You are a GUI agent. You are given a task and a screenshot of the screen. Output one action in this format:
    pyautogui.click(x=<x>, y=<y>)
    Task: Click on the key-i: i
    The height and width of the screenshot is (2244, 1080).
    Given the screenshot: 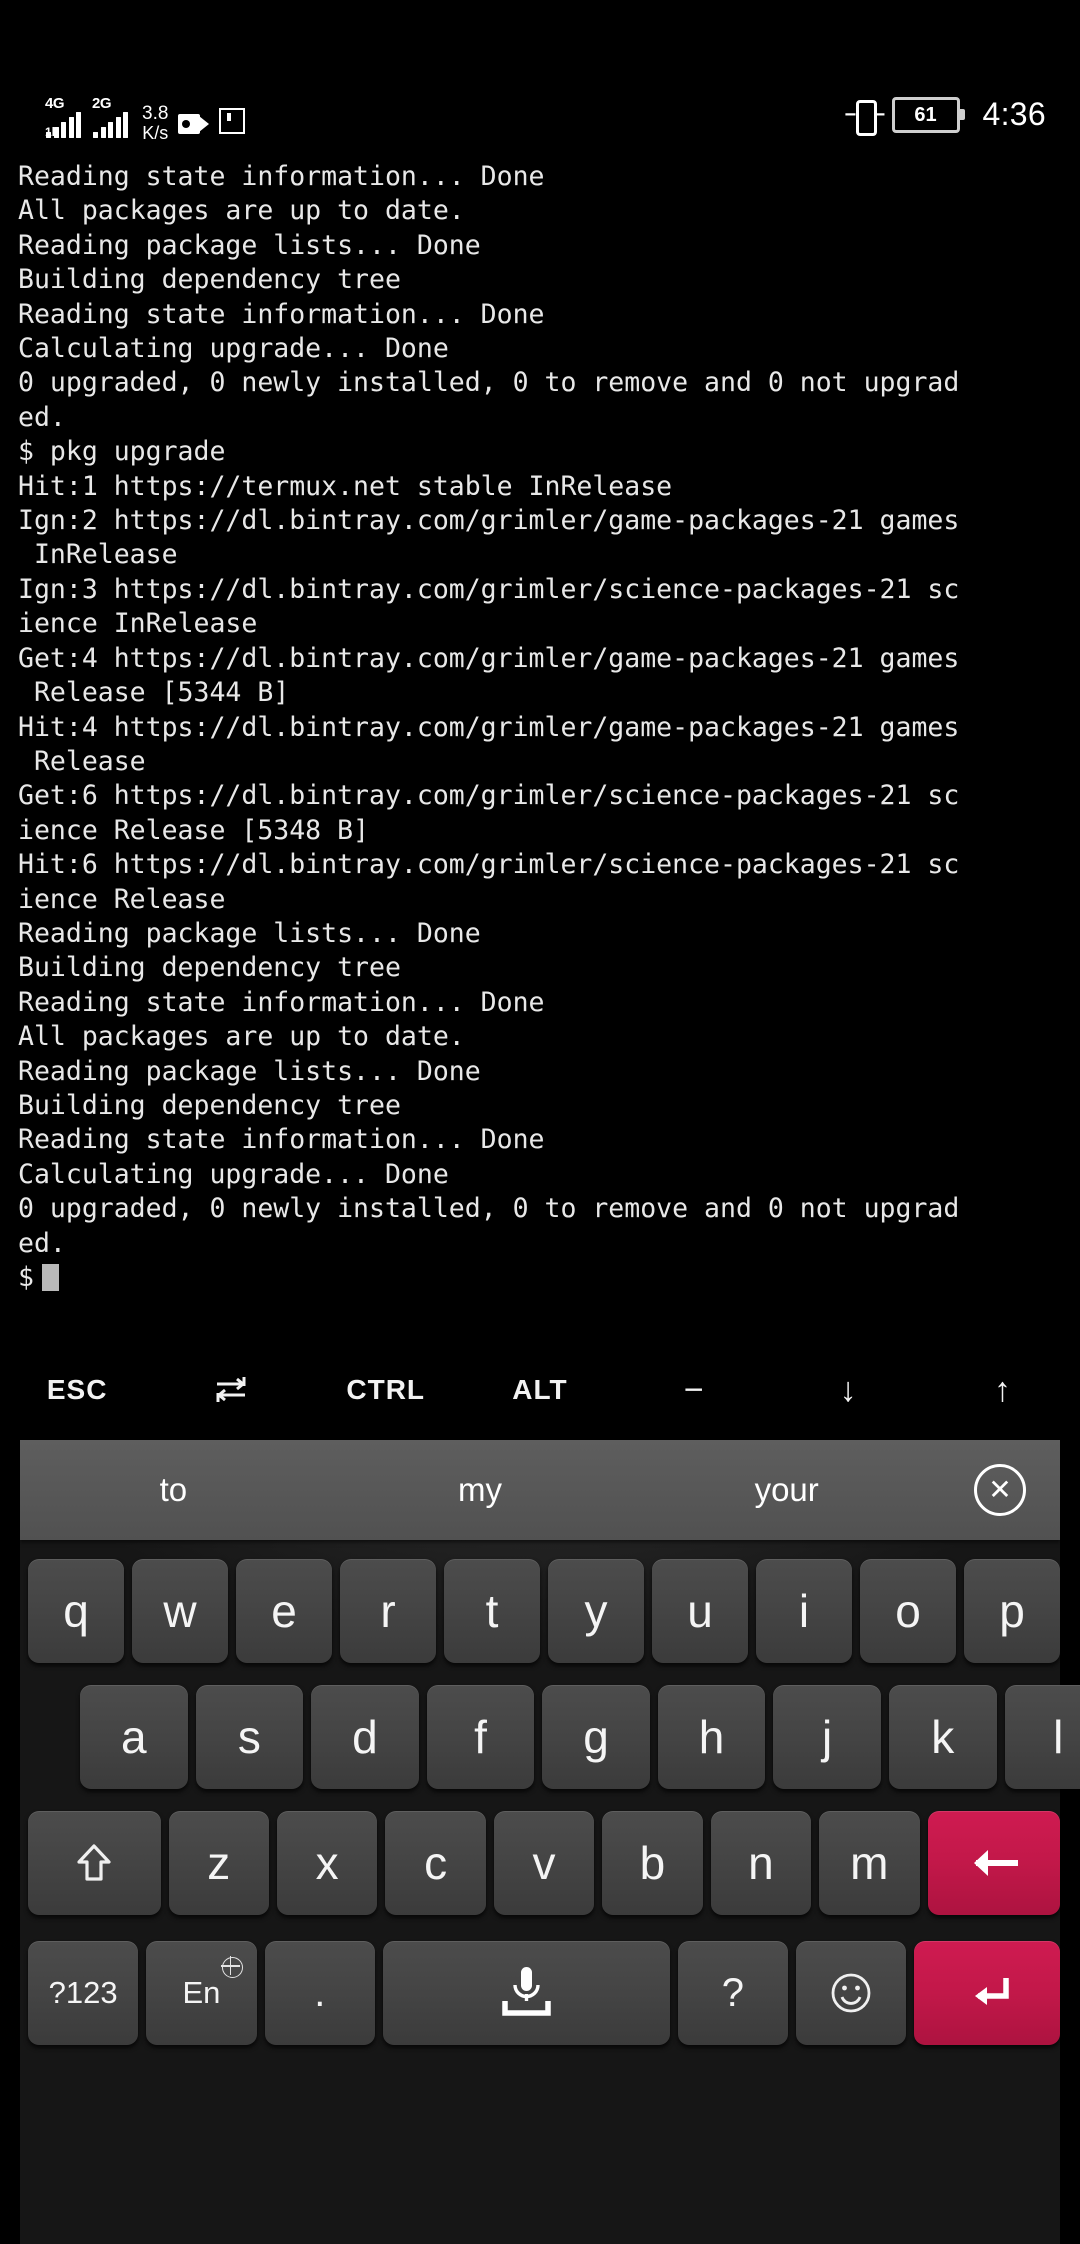 What is the action you would take?
    pyautogui.click(x=804, y=1611)
    